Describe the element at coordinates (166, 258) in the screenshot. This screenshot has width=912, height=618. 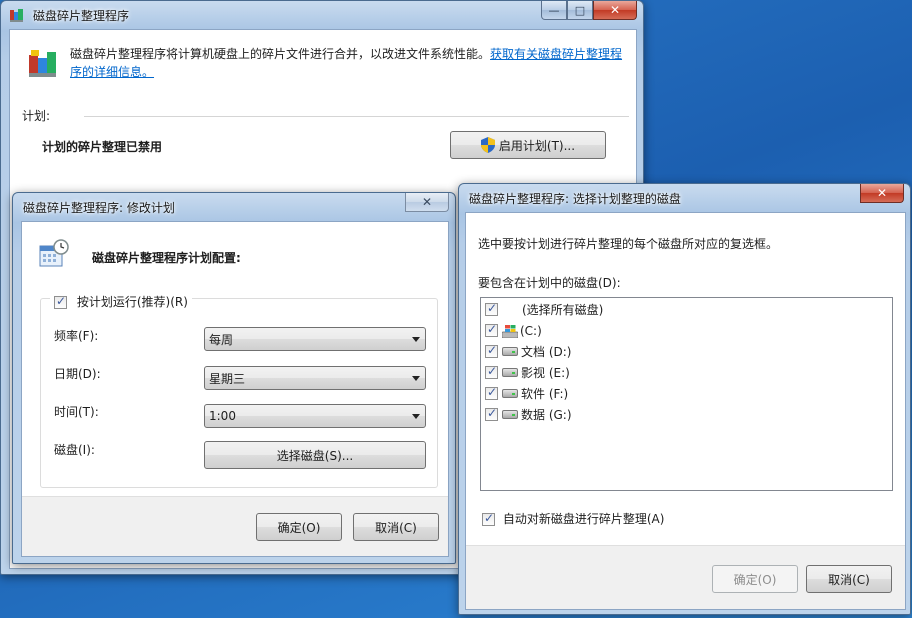
I see `modify-heading: 磁盘碎片整理程序计划配置:` at that location.